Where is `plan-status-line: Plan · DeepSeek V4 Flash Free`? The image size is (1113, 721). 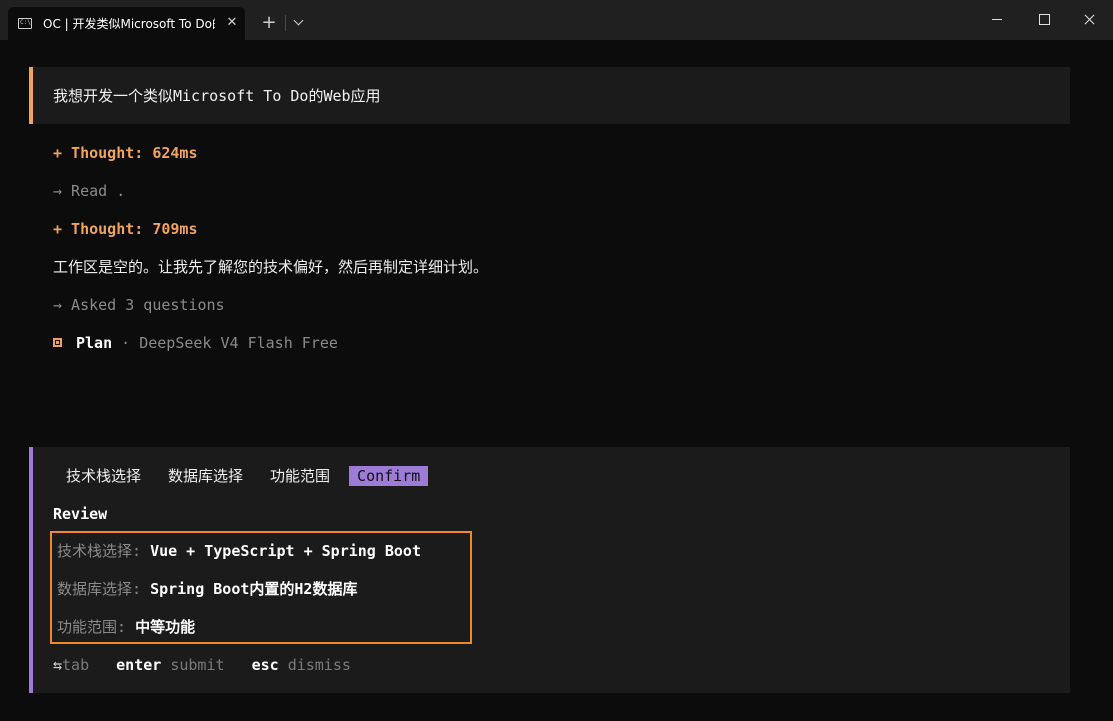
plan-status-line: Plan · DeepSeek V4 Flash Free is located at coordinates (195, 343).